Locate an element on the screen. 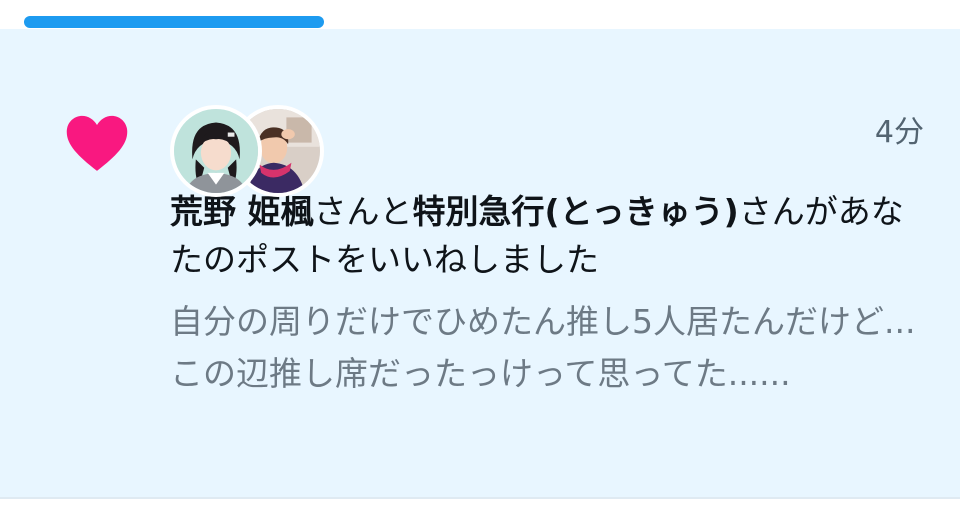  actor-name-2: 特別急行(とっきゅう) is located at coordinates (576, 211).